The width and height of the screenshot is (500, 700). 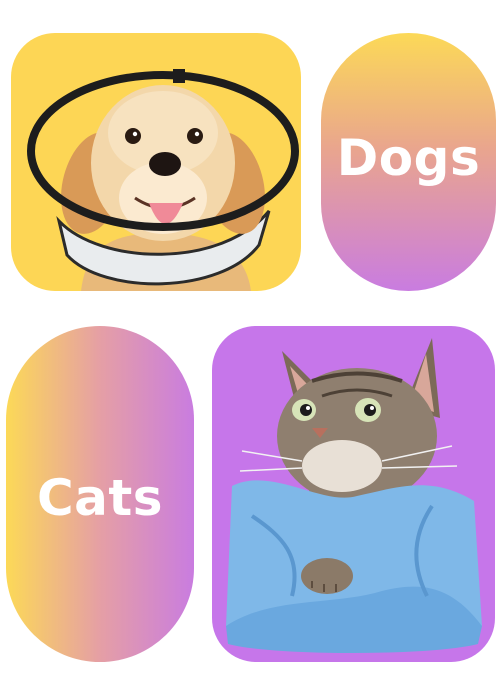 I want to click on cats-label: Cats, so click(x=100, y=498).